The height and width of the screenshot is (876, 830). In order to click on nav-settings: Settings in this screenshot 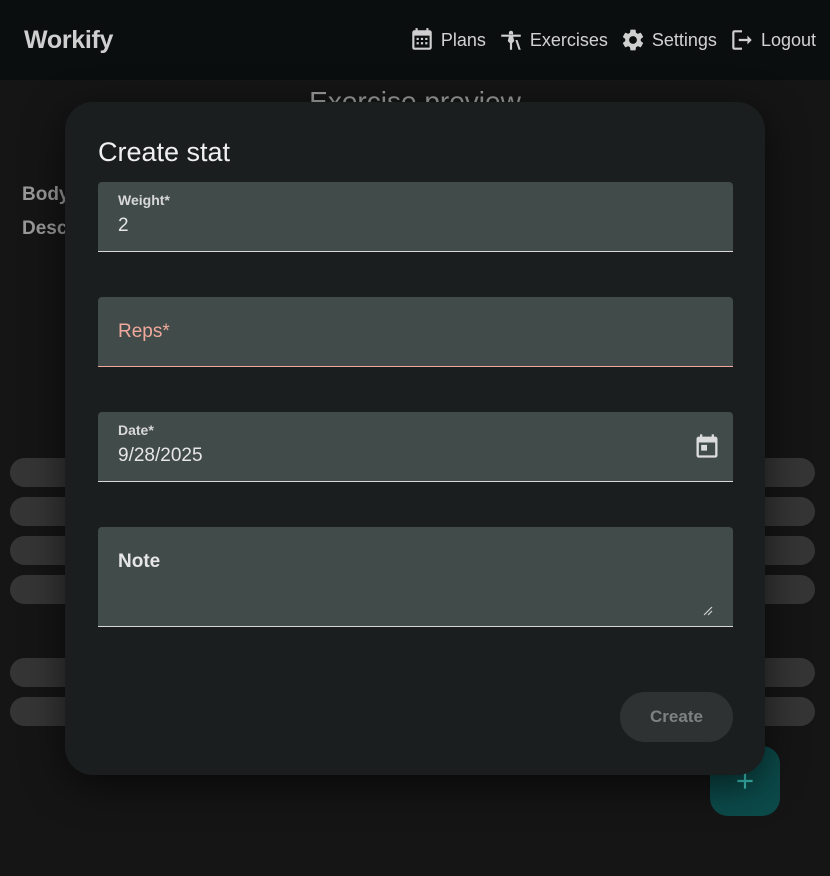, I will do `click(668, 40)`.